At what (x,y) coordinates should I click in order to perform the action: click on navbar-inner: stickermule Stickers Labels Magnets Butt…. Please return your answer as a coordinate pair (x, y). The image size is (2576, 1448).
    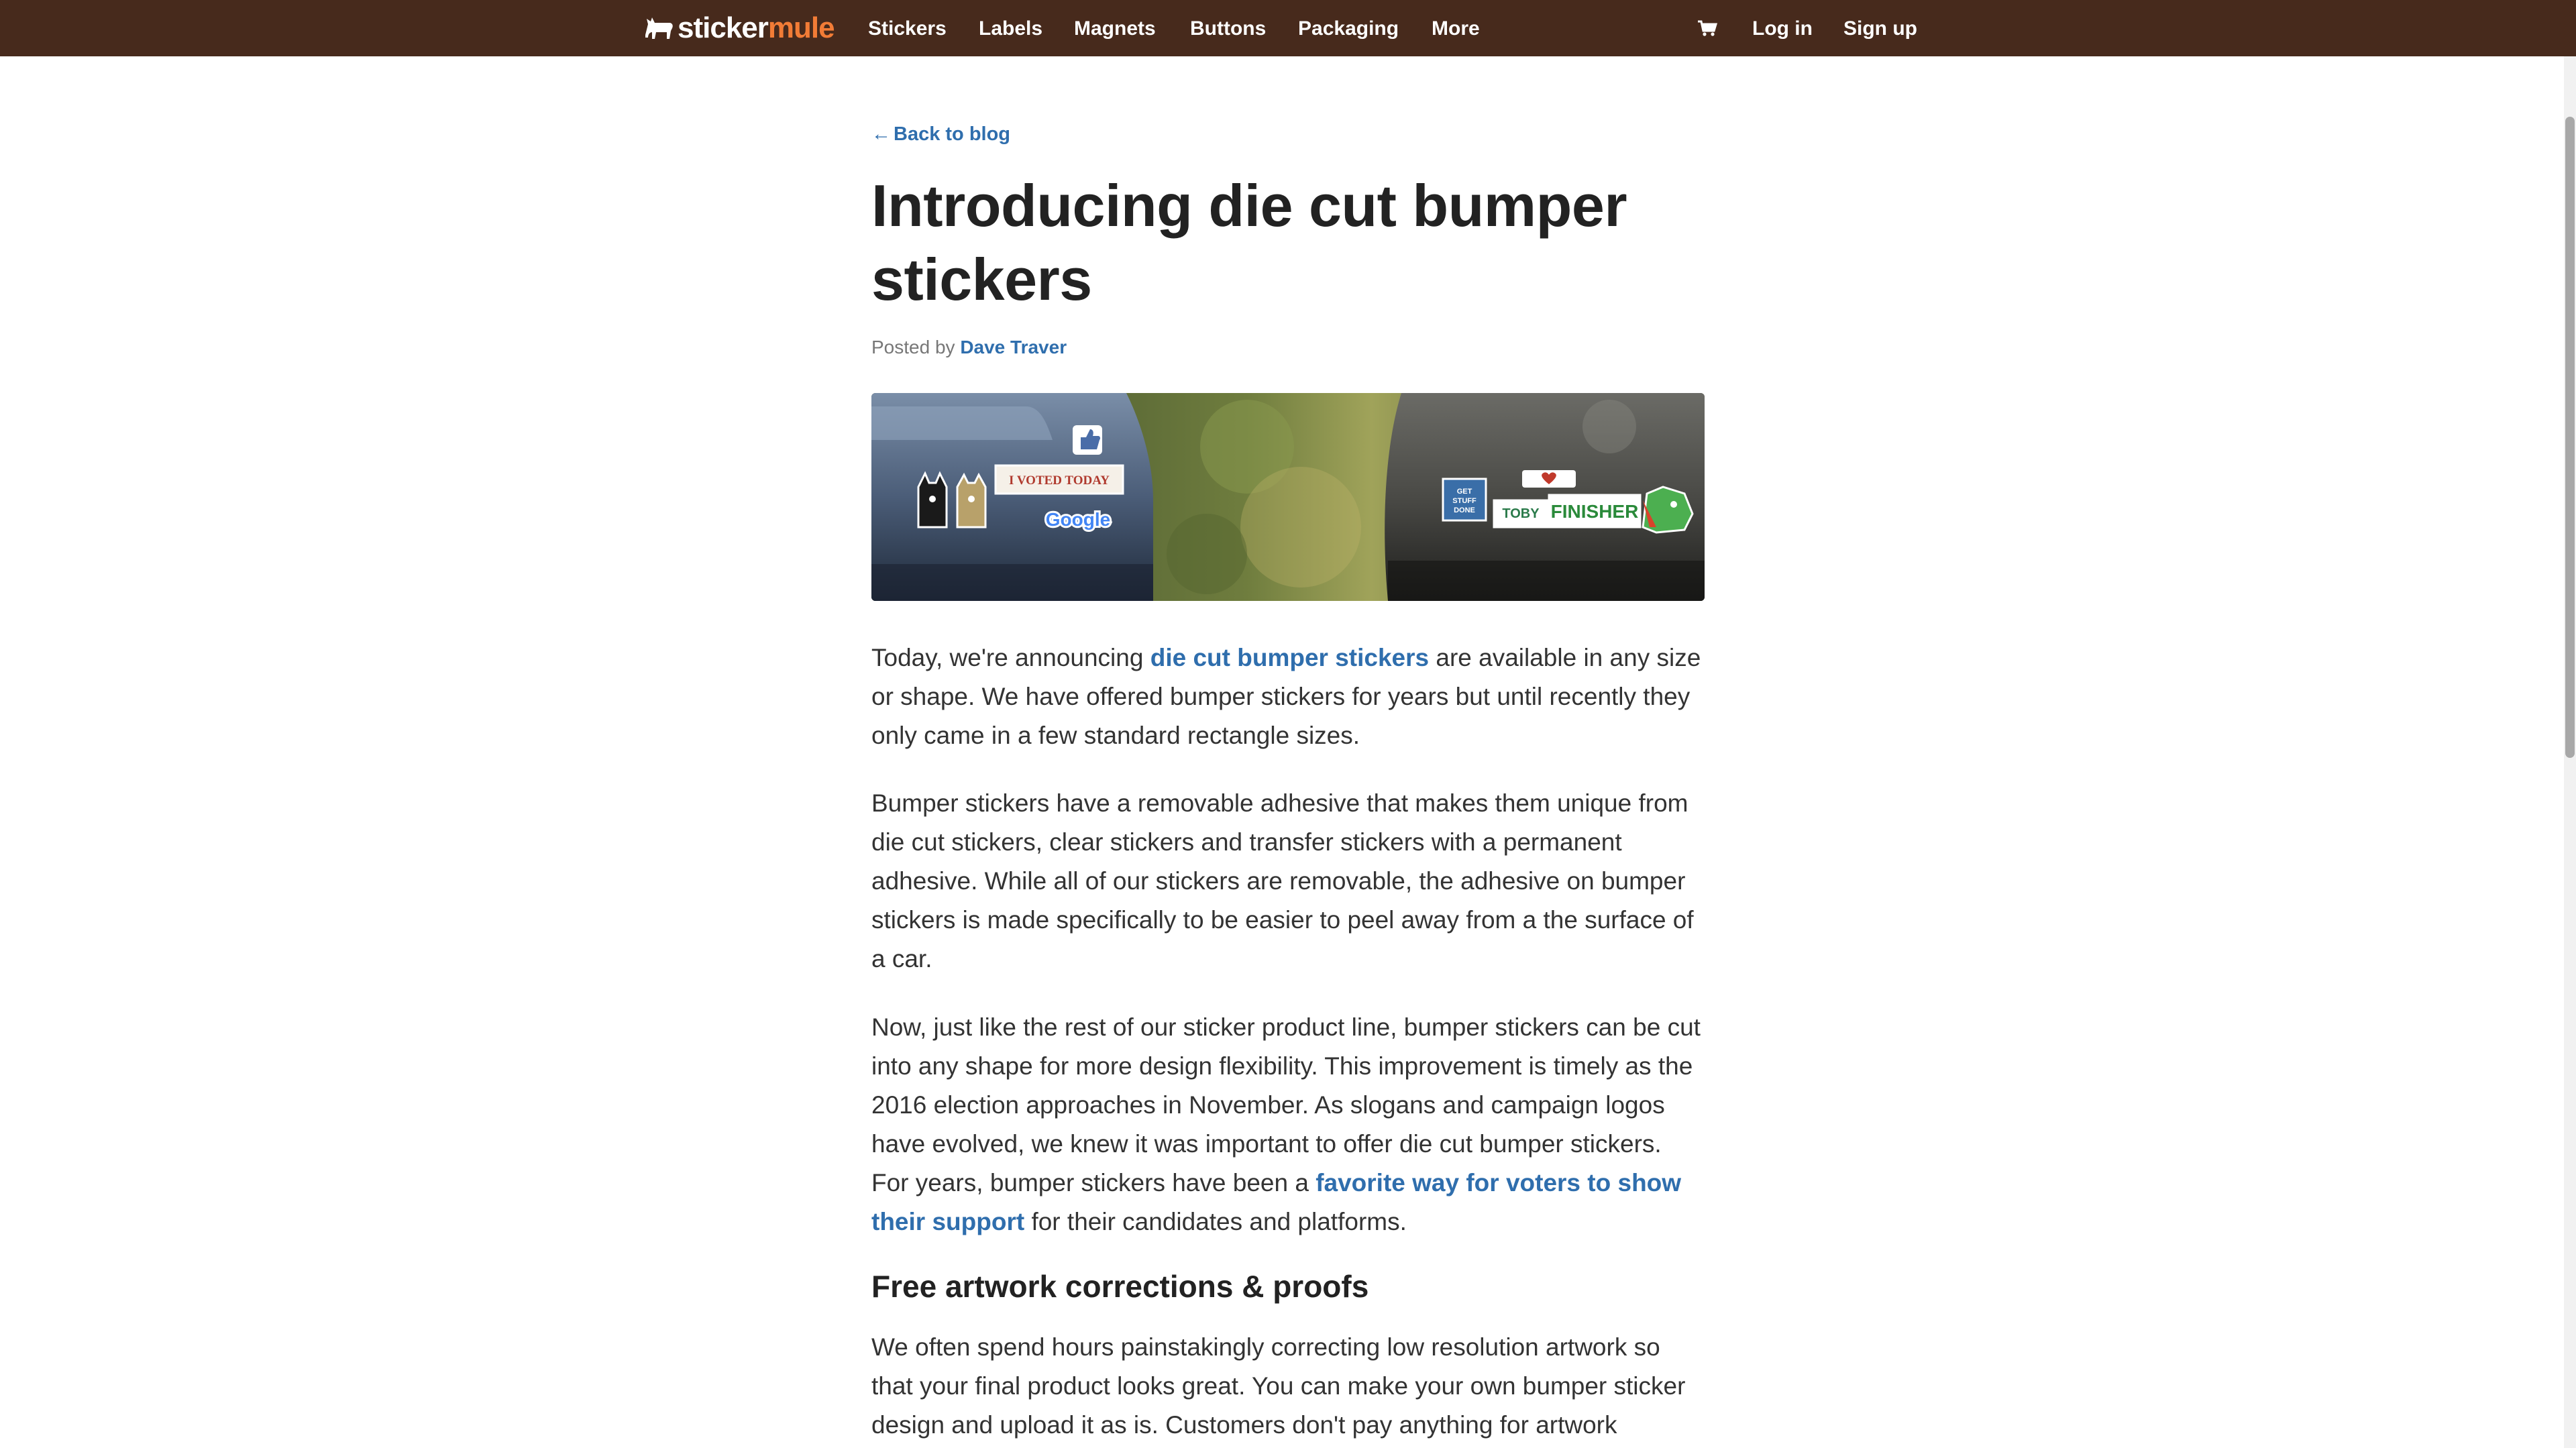
    Looking at the image, I should click on (1280, 28).